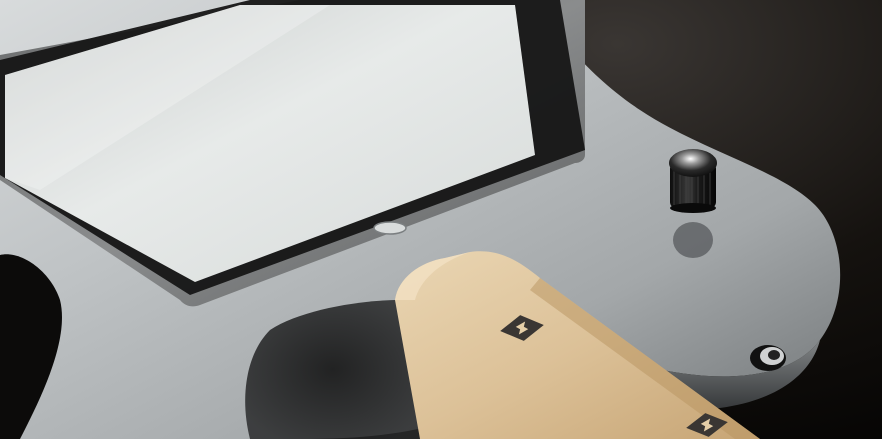 Image resolution: width=882 pixels, height=439 pixels. I want to click on control-knob, so click(693, 181).